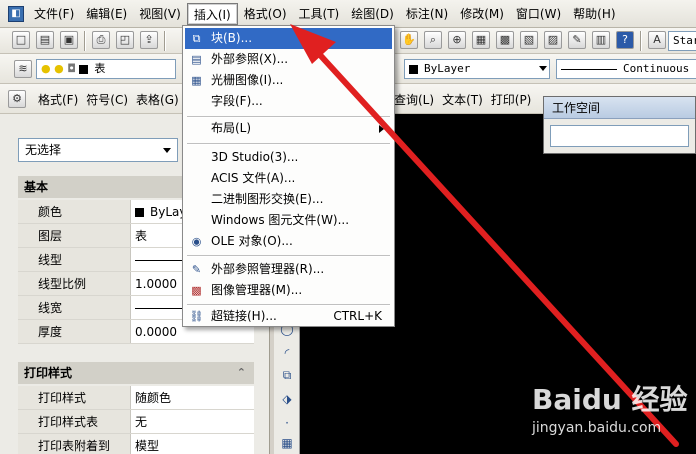  I want to click on watermark-url: jingyan.baidu.com, so click(597, 428).